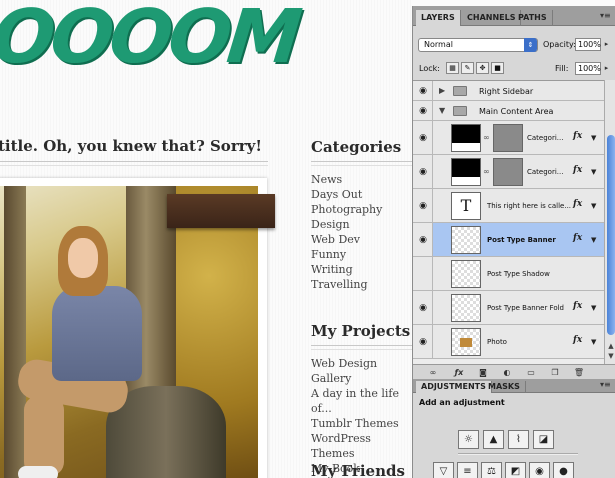  Describe the element at coordinates (361, 349) in the screenshot. I see `projects-divider-shadow` at that location.